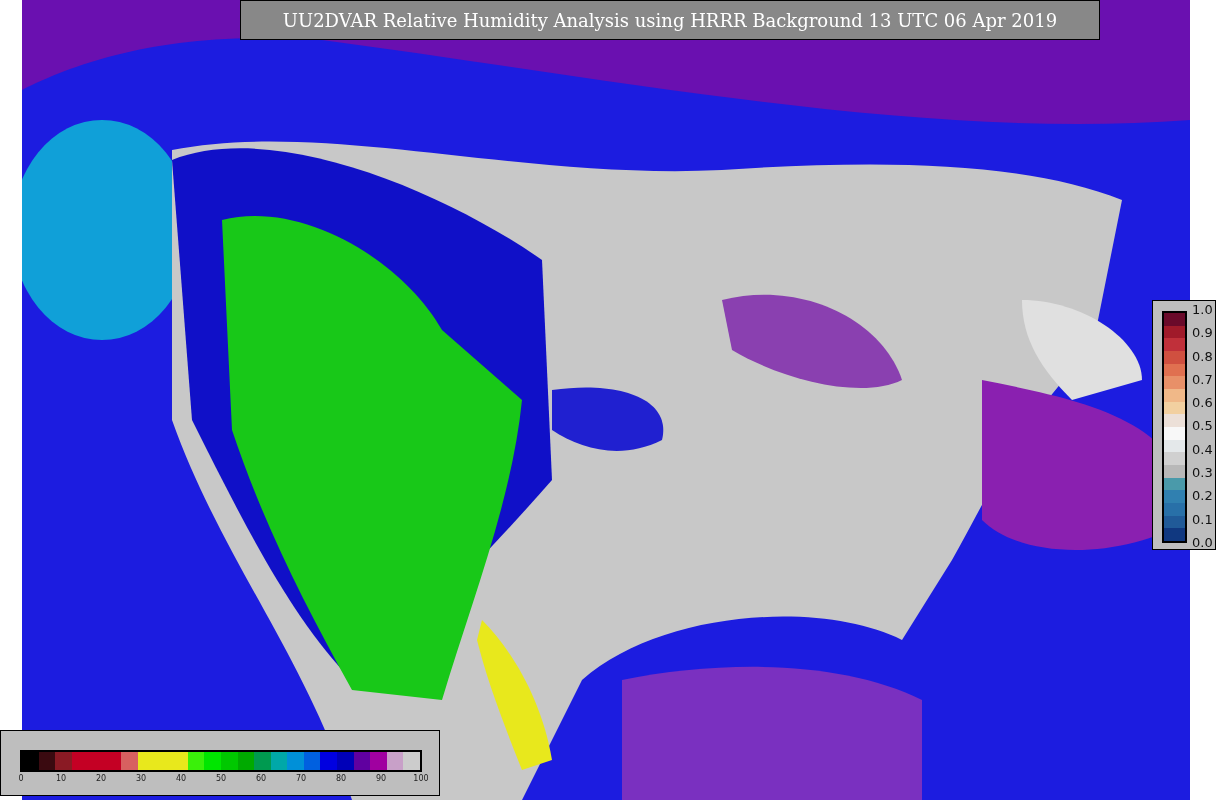 This screenshot has height=800, width=1216. Describe the element at coordinates (1202, 309) in the screenshot. I see `tick-label: 1.0` at that location.